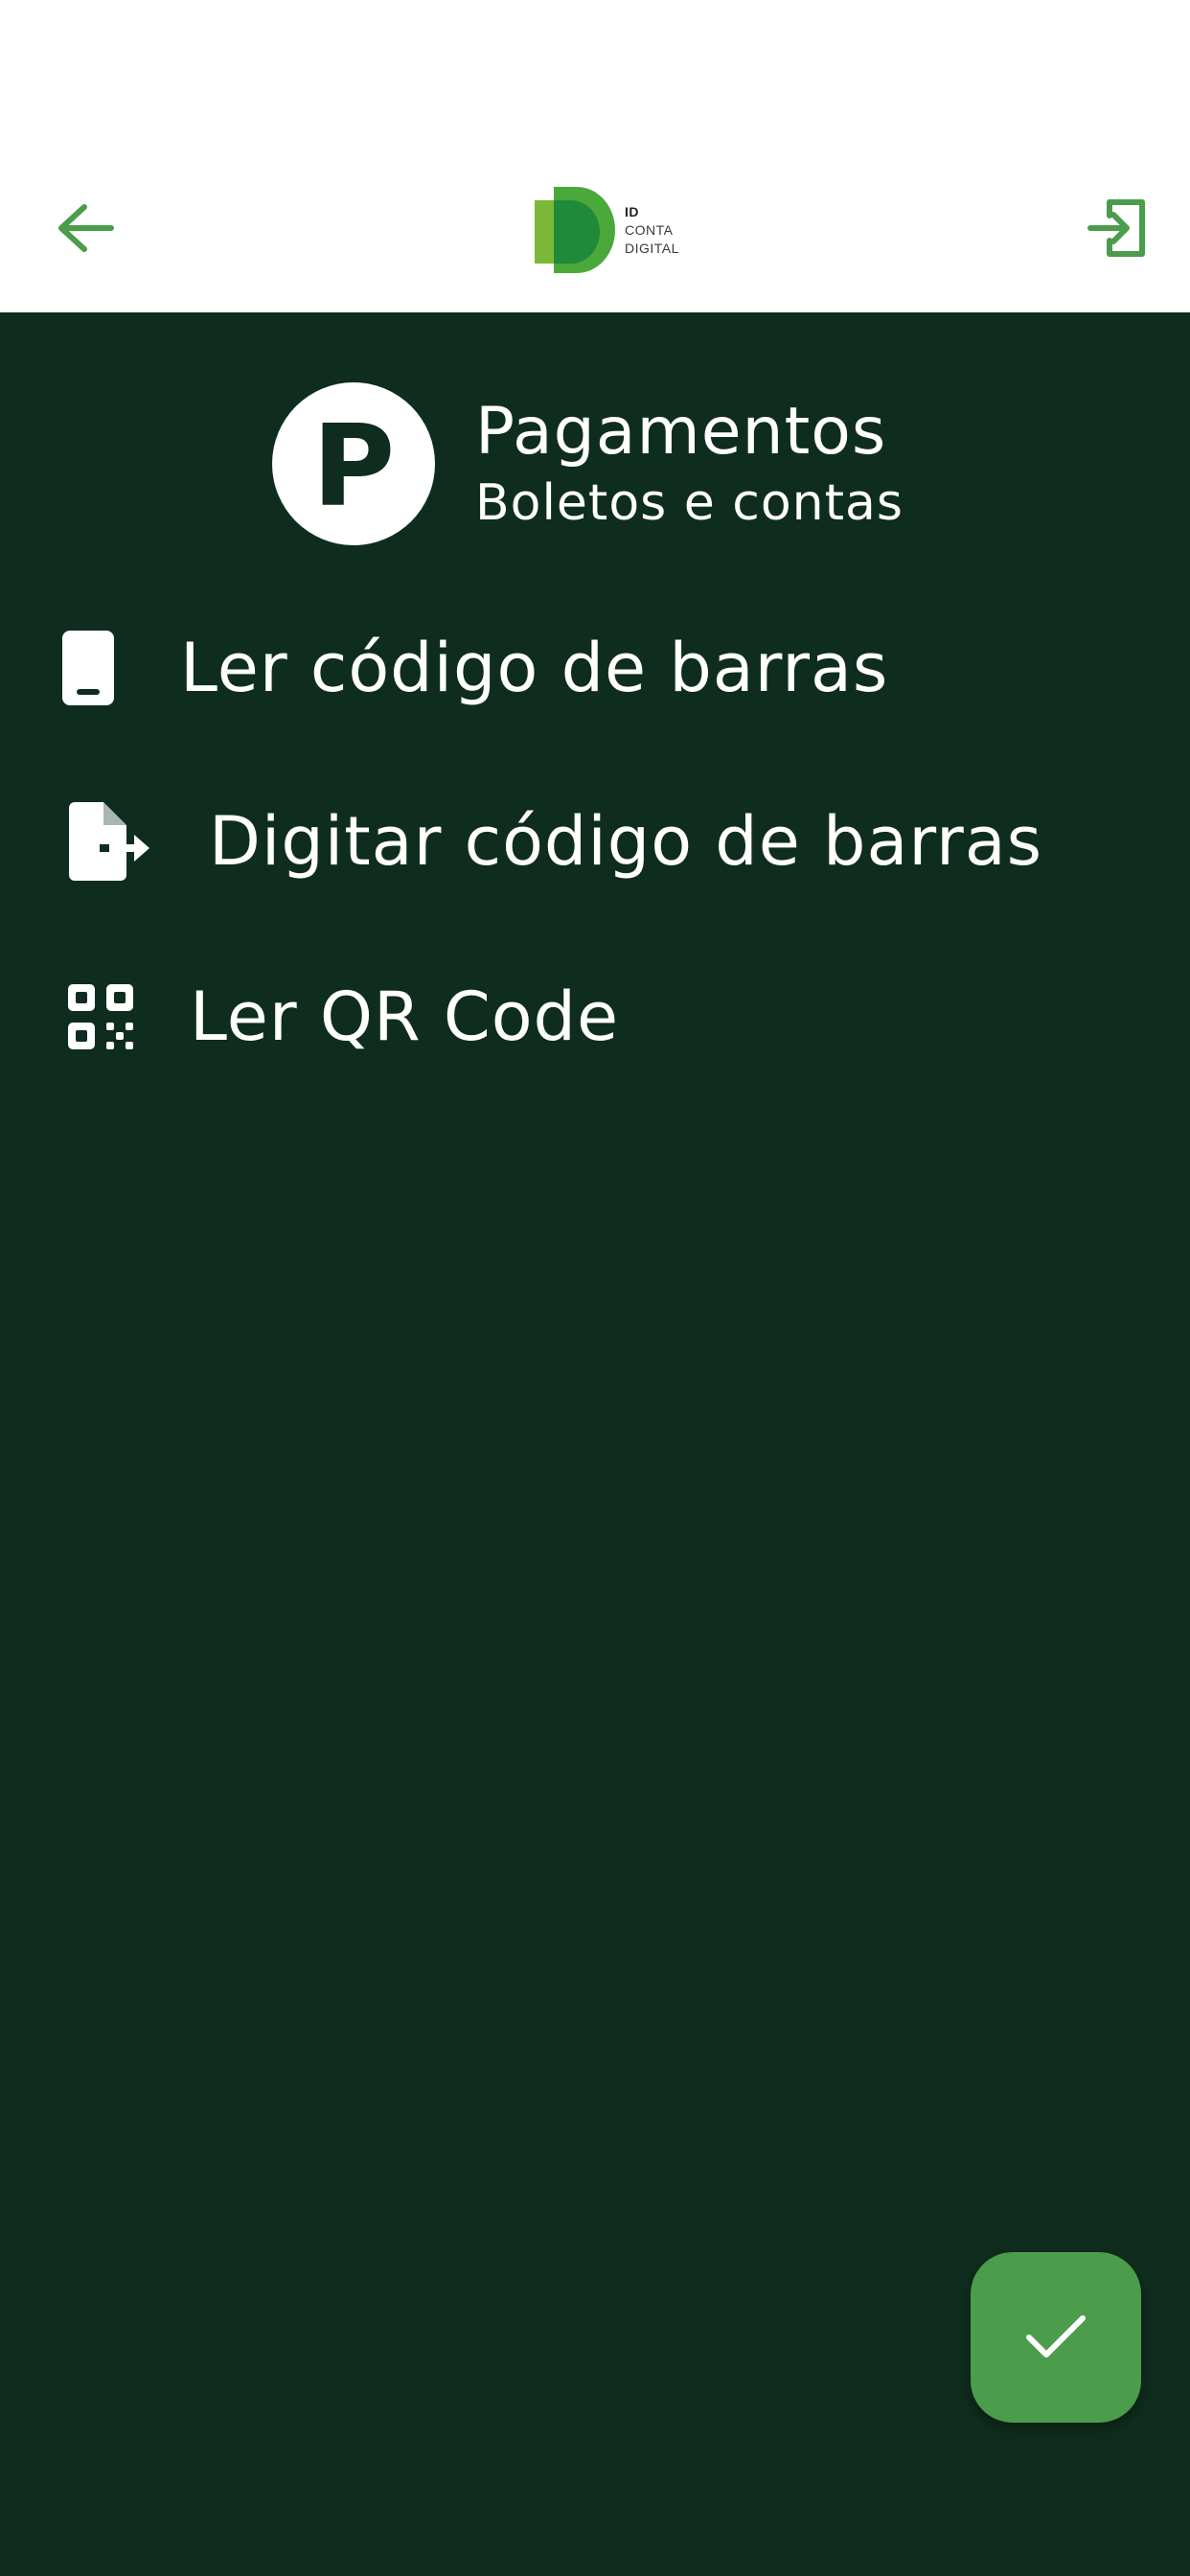 This screenshot has height=2576, width=1190. Describe the element at coordinates (575, 230) in the screenshot. I see `logo-mark` at that location.